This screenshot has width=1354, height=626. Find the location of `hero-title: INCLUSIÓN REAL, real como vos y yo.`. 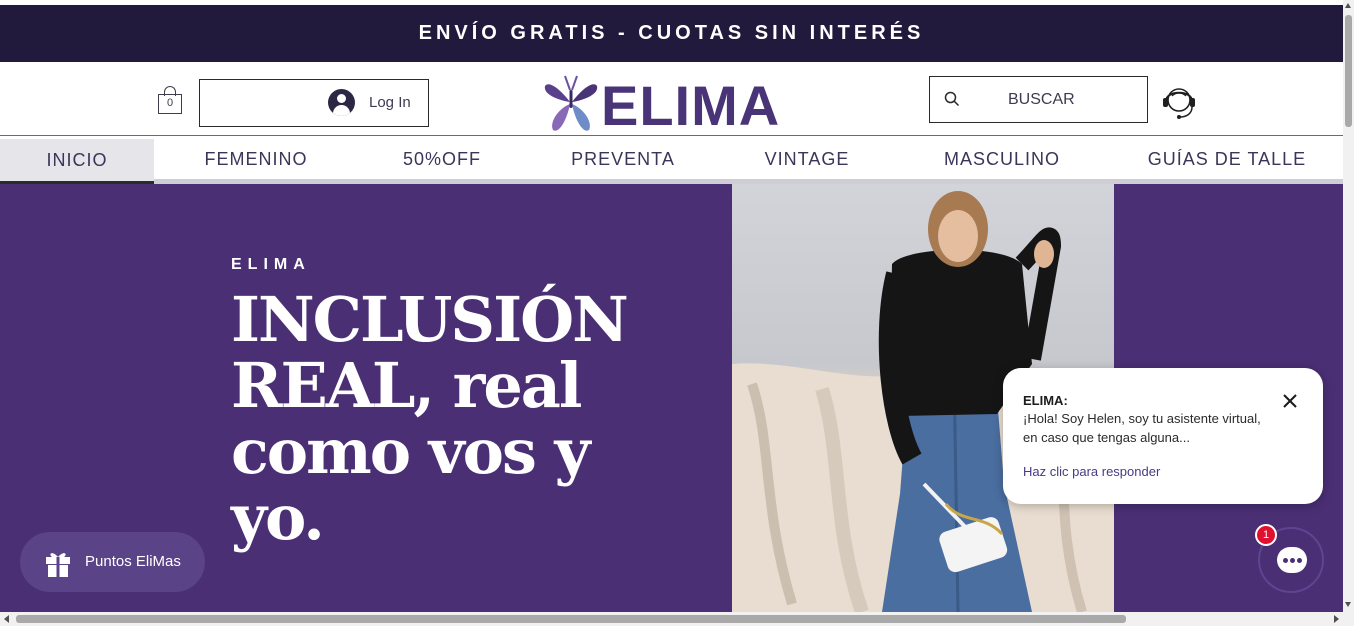

hero-title: INCLUSIÓN REAL, real como vos y yo. is located at coordinates (430, 418).